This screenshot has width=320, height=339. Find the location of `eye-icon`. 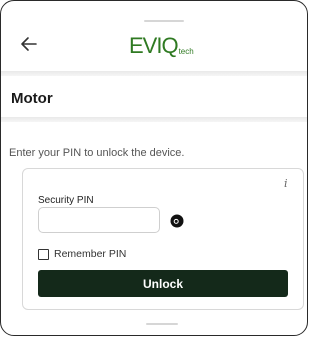

eye-icon is located at coordinates (177, 221).